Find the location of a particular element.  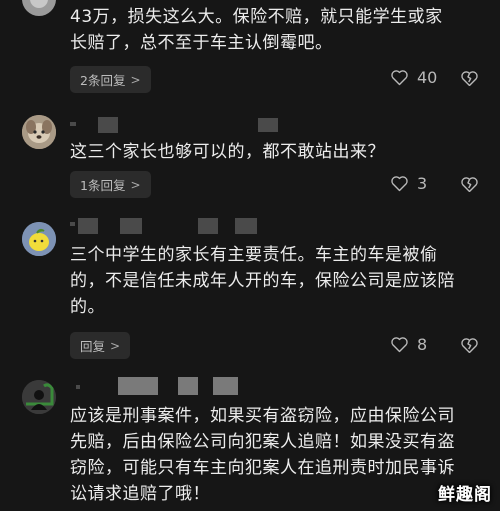

comment-line: 的，不是信任未成年人开的车，保险公司是应该陪 is located at coordinates (262, 281).